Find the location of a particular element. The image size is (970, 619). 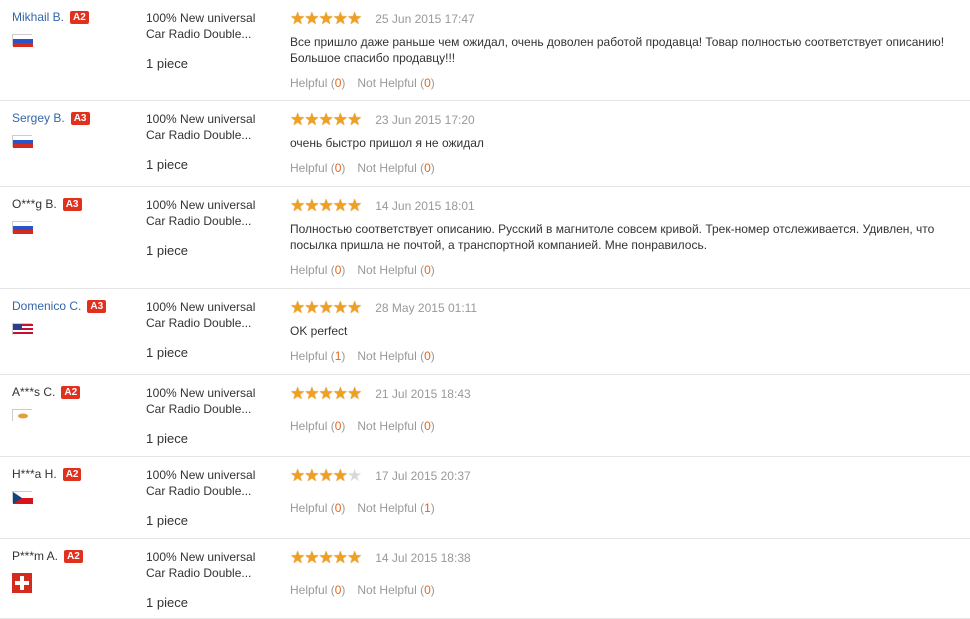

reviewer-name: A***s C. is located at coordinates (34, 392).